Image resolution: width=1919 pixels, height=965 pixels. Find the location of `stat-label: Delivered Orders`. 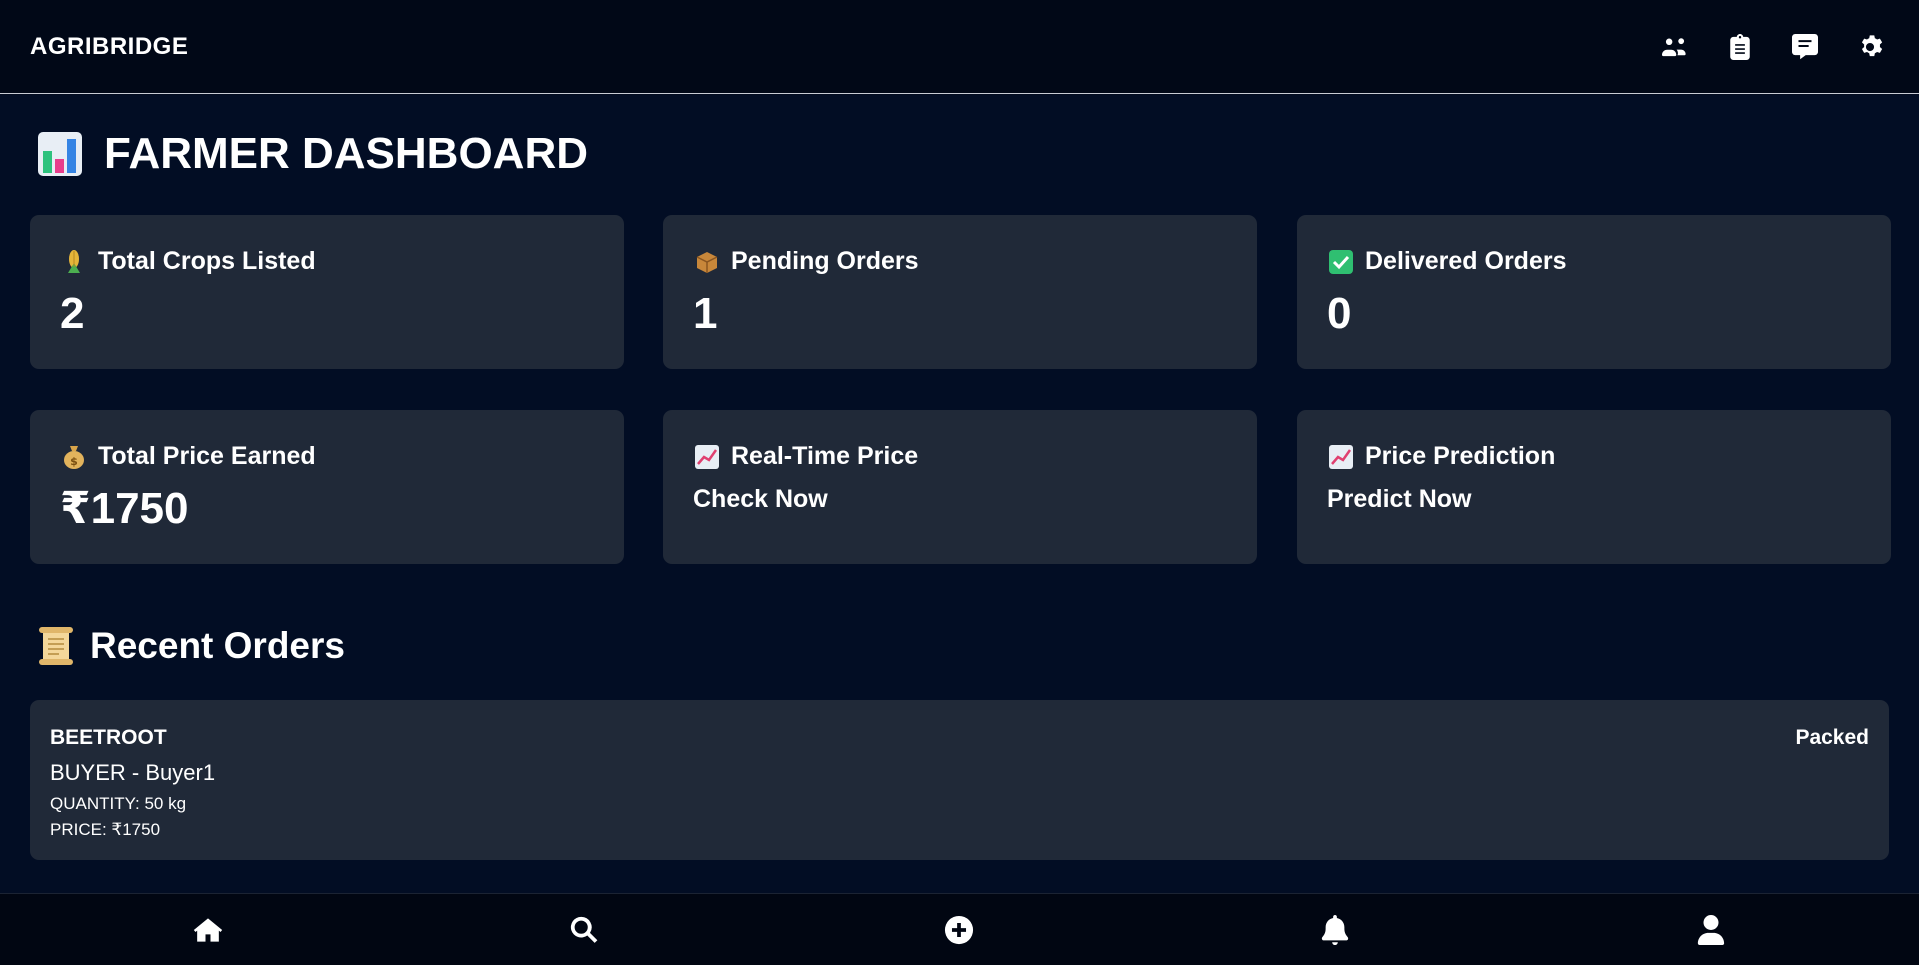

stat-label: Delivered Orders is located at coordinates (1466, 261).